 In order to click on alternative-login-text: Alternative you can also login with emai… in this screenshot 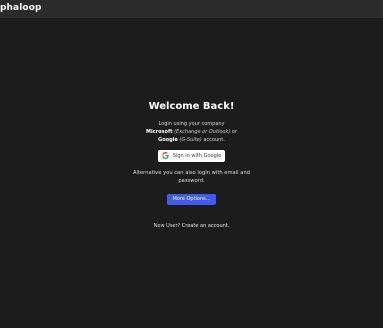, I will do `click(191, 177)`.